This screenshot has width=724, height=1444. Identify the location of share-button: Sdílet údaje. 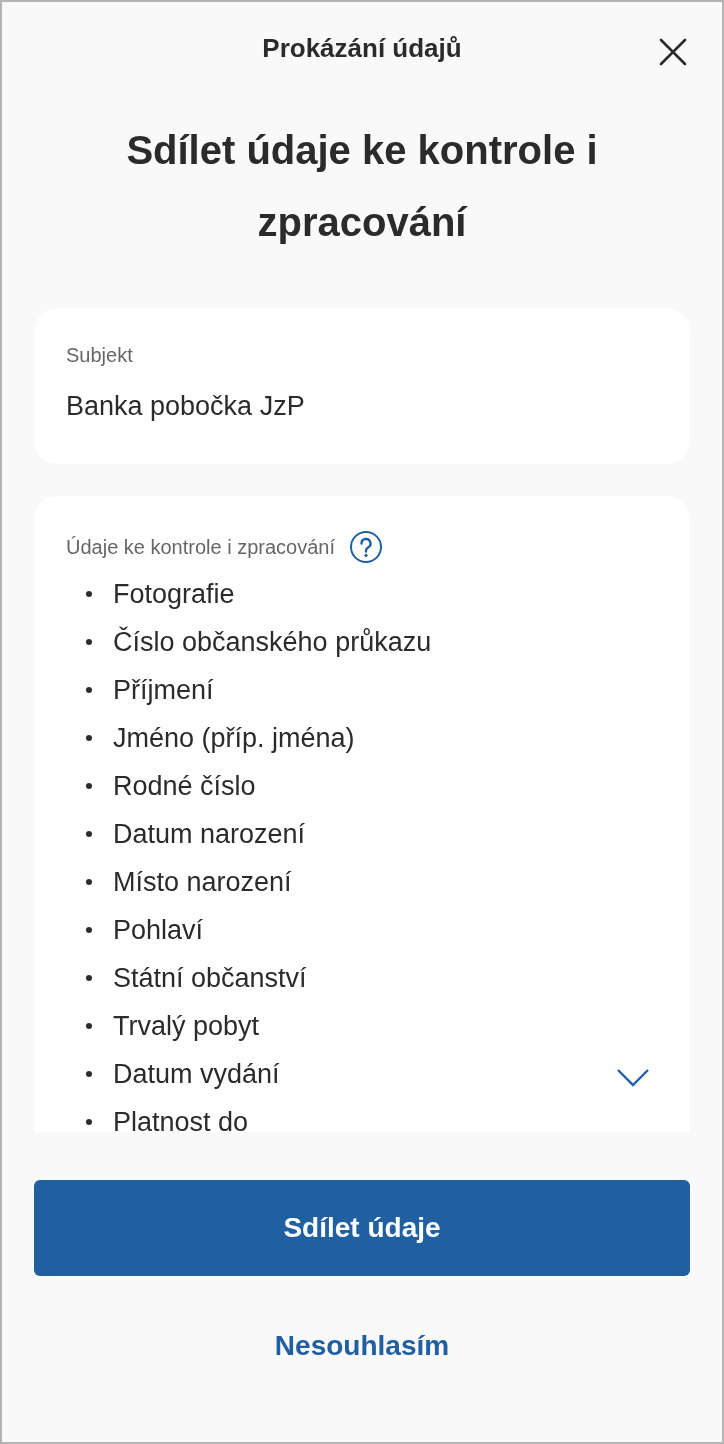
(362, 1228).